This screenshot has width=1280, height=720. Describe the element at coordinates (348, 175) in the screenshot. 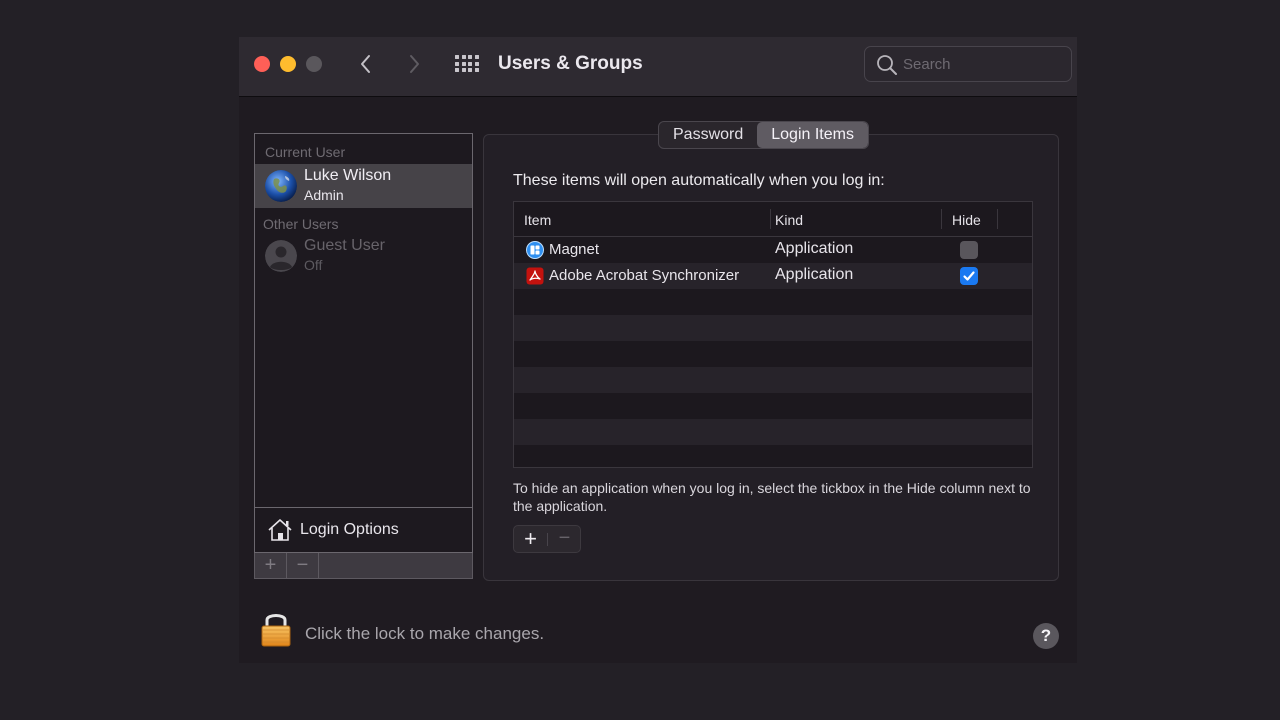

I see `user-name: Luke Wilson` at that location.